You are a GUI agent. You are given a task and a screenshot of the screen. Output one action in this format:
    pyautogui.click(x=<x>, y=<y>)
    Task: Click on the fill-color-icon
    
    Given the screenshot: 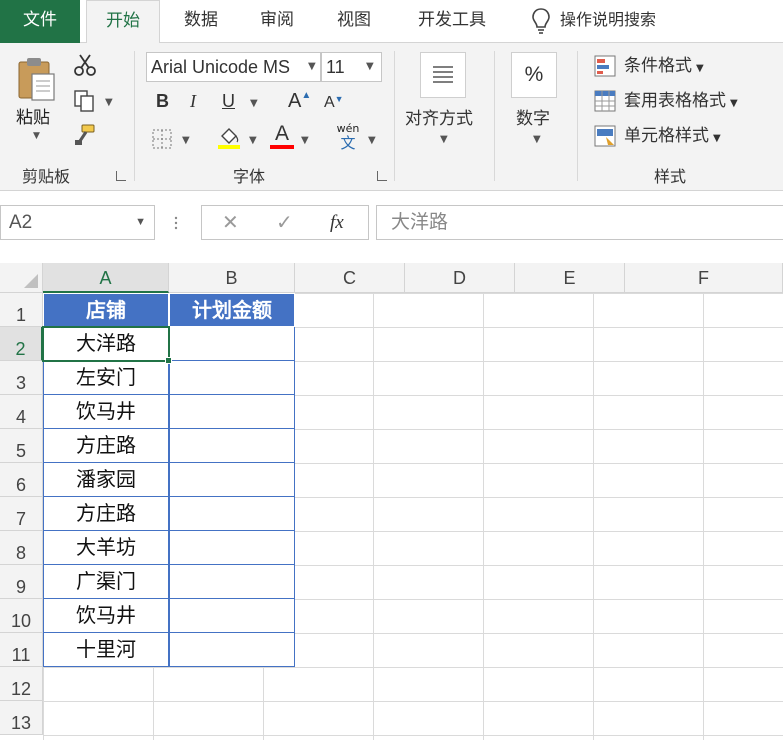 What is the action you would take?
    pyautogui.click(x=229, y=137)
    